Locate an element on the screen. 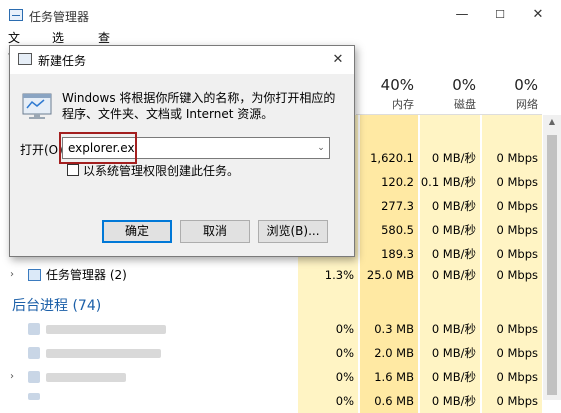 Image resolution: width=561 pixels, height=413 pixels. cancel-button: 取消 is located at coordinates (215, 231).